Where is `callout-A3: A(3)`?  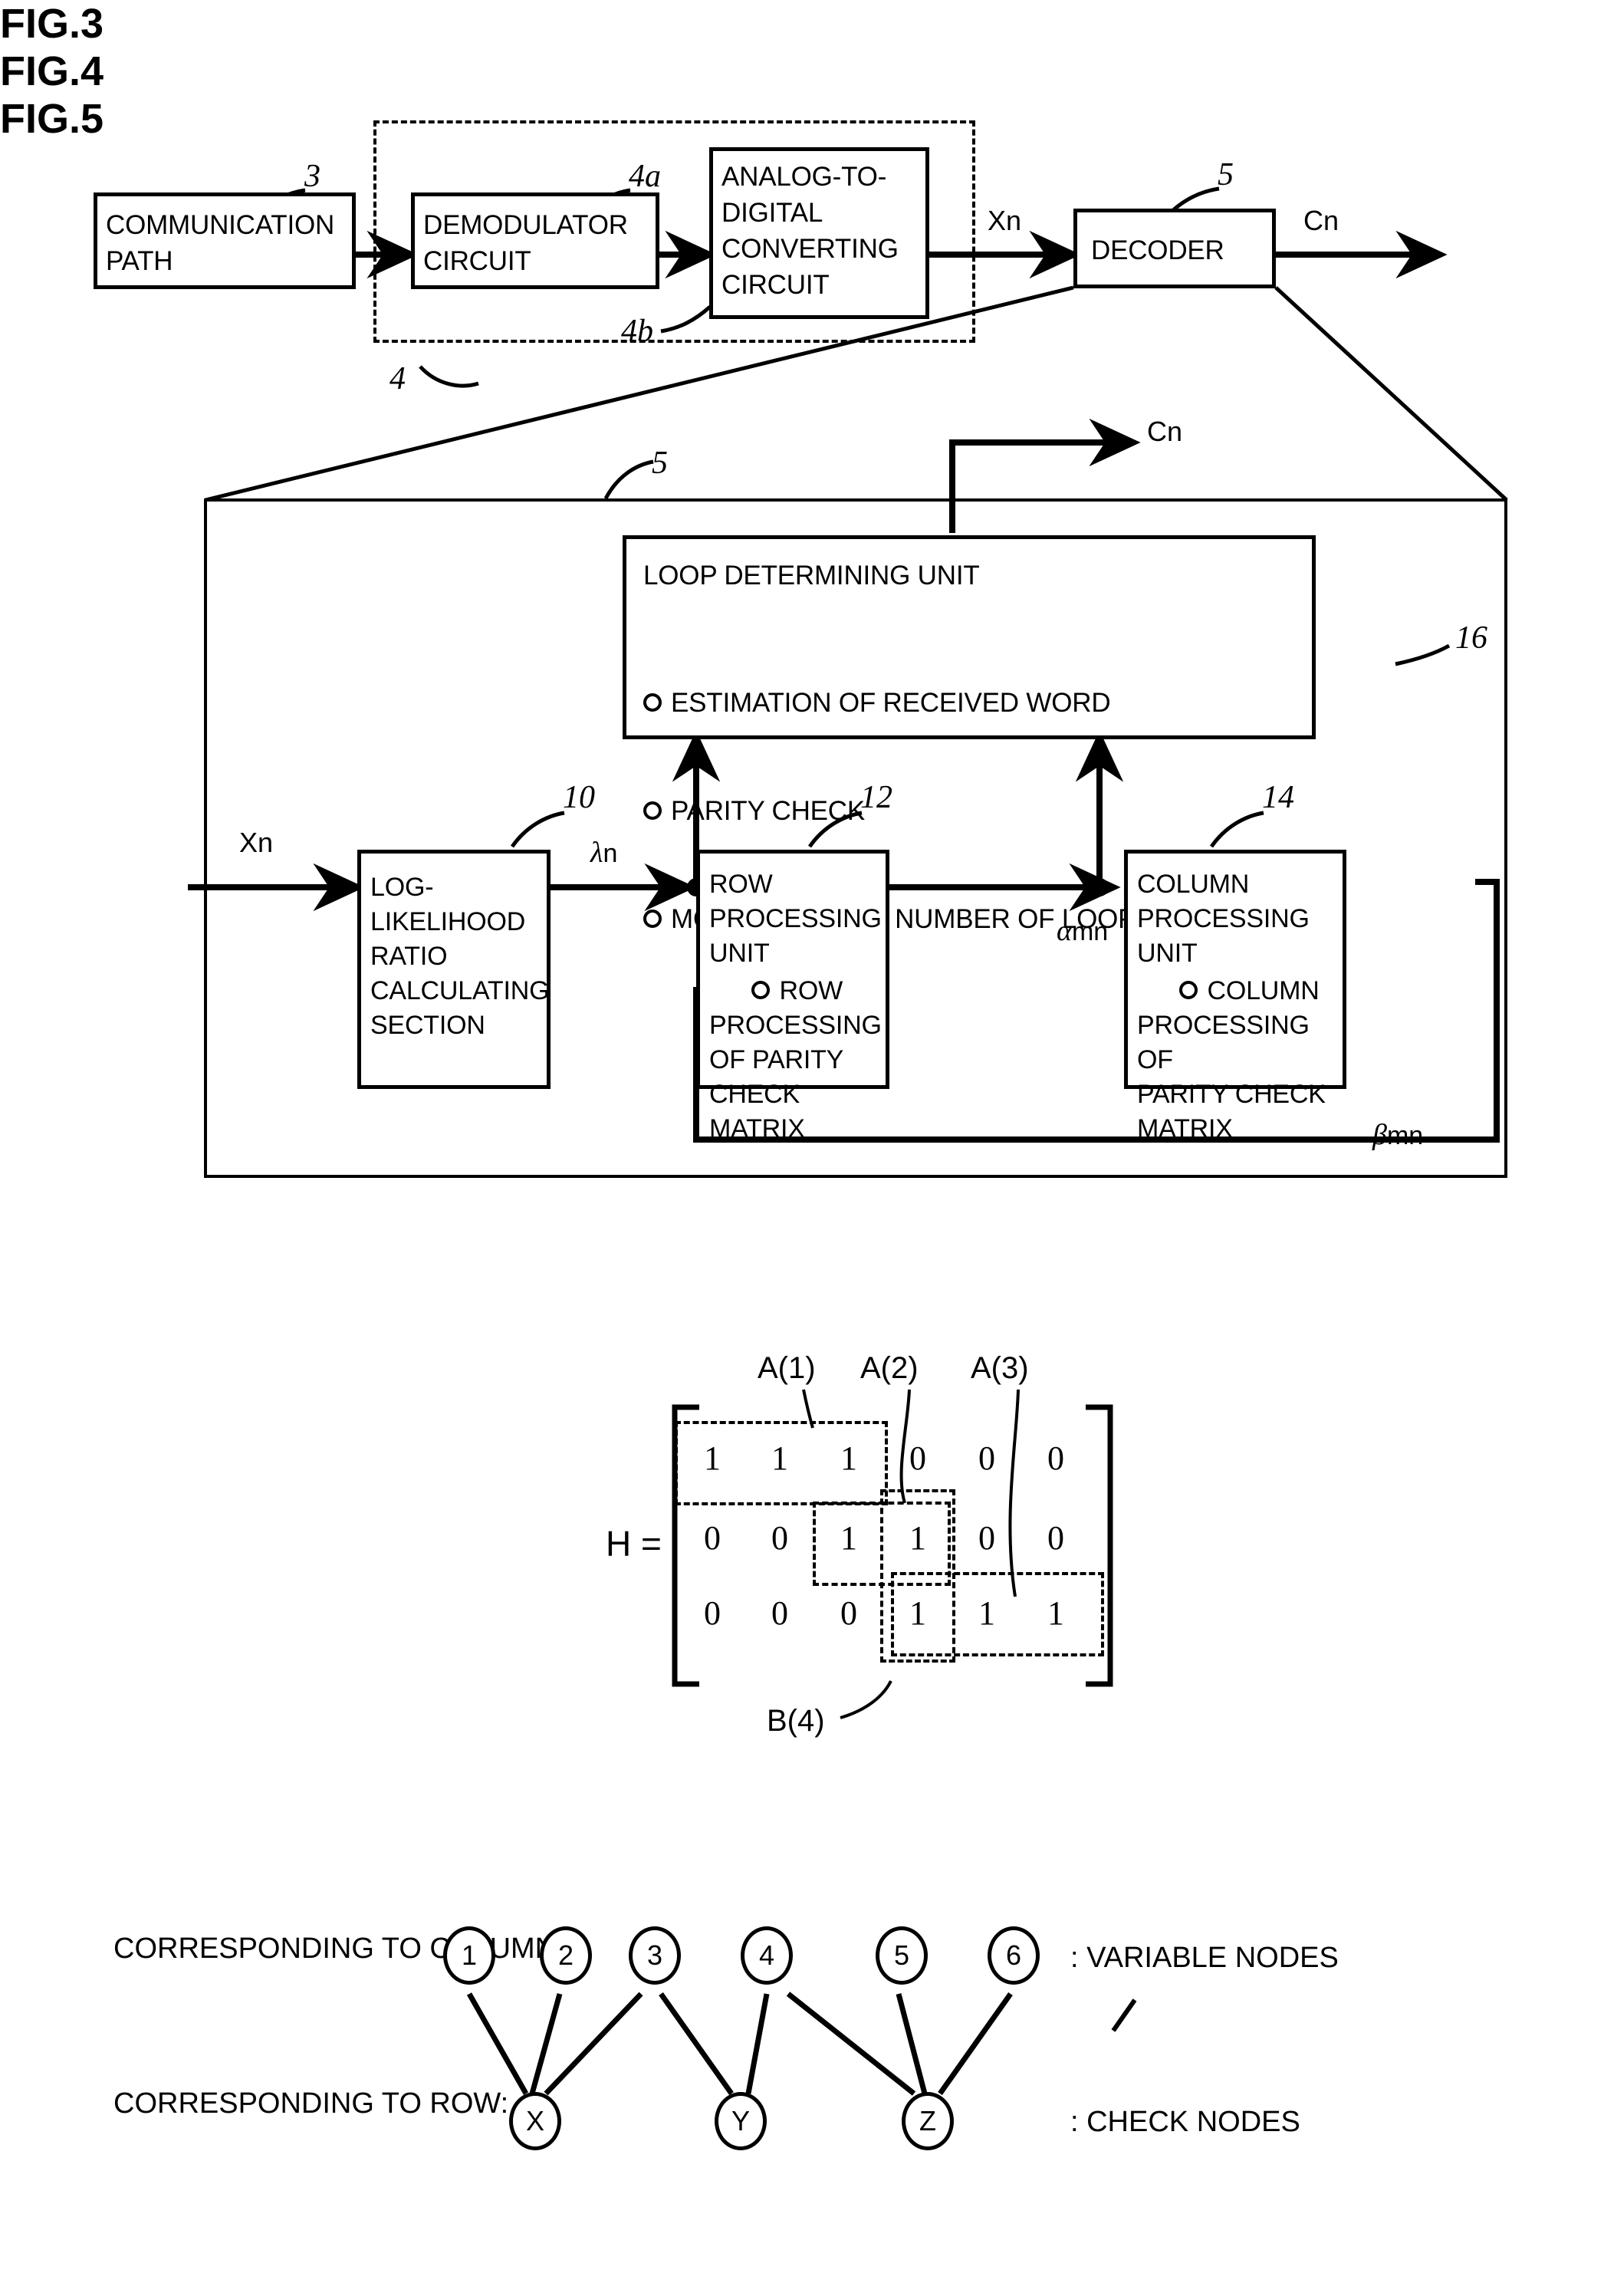 callout-A3: A(3) is located at coordinates (1000, 1368).